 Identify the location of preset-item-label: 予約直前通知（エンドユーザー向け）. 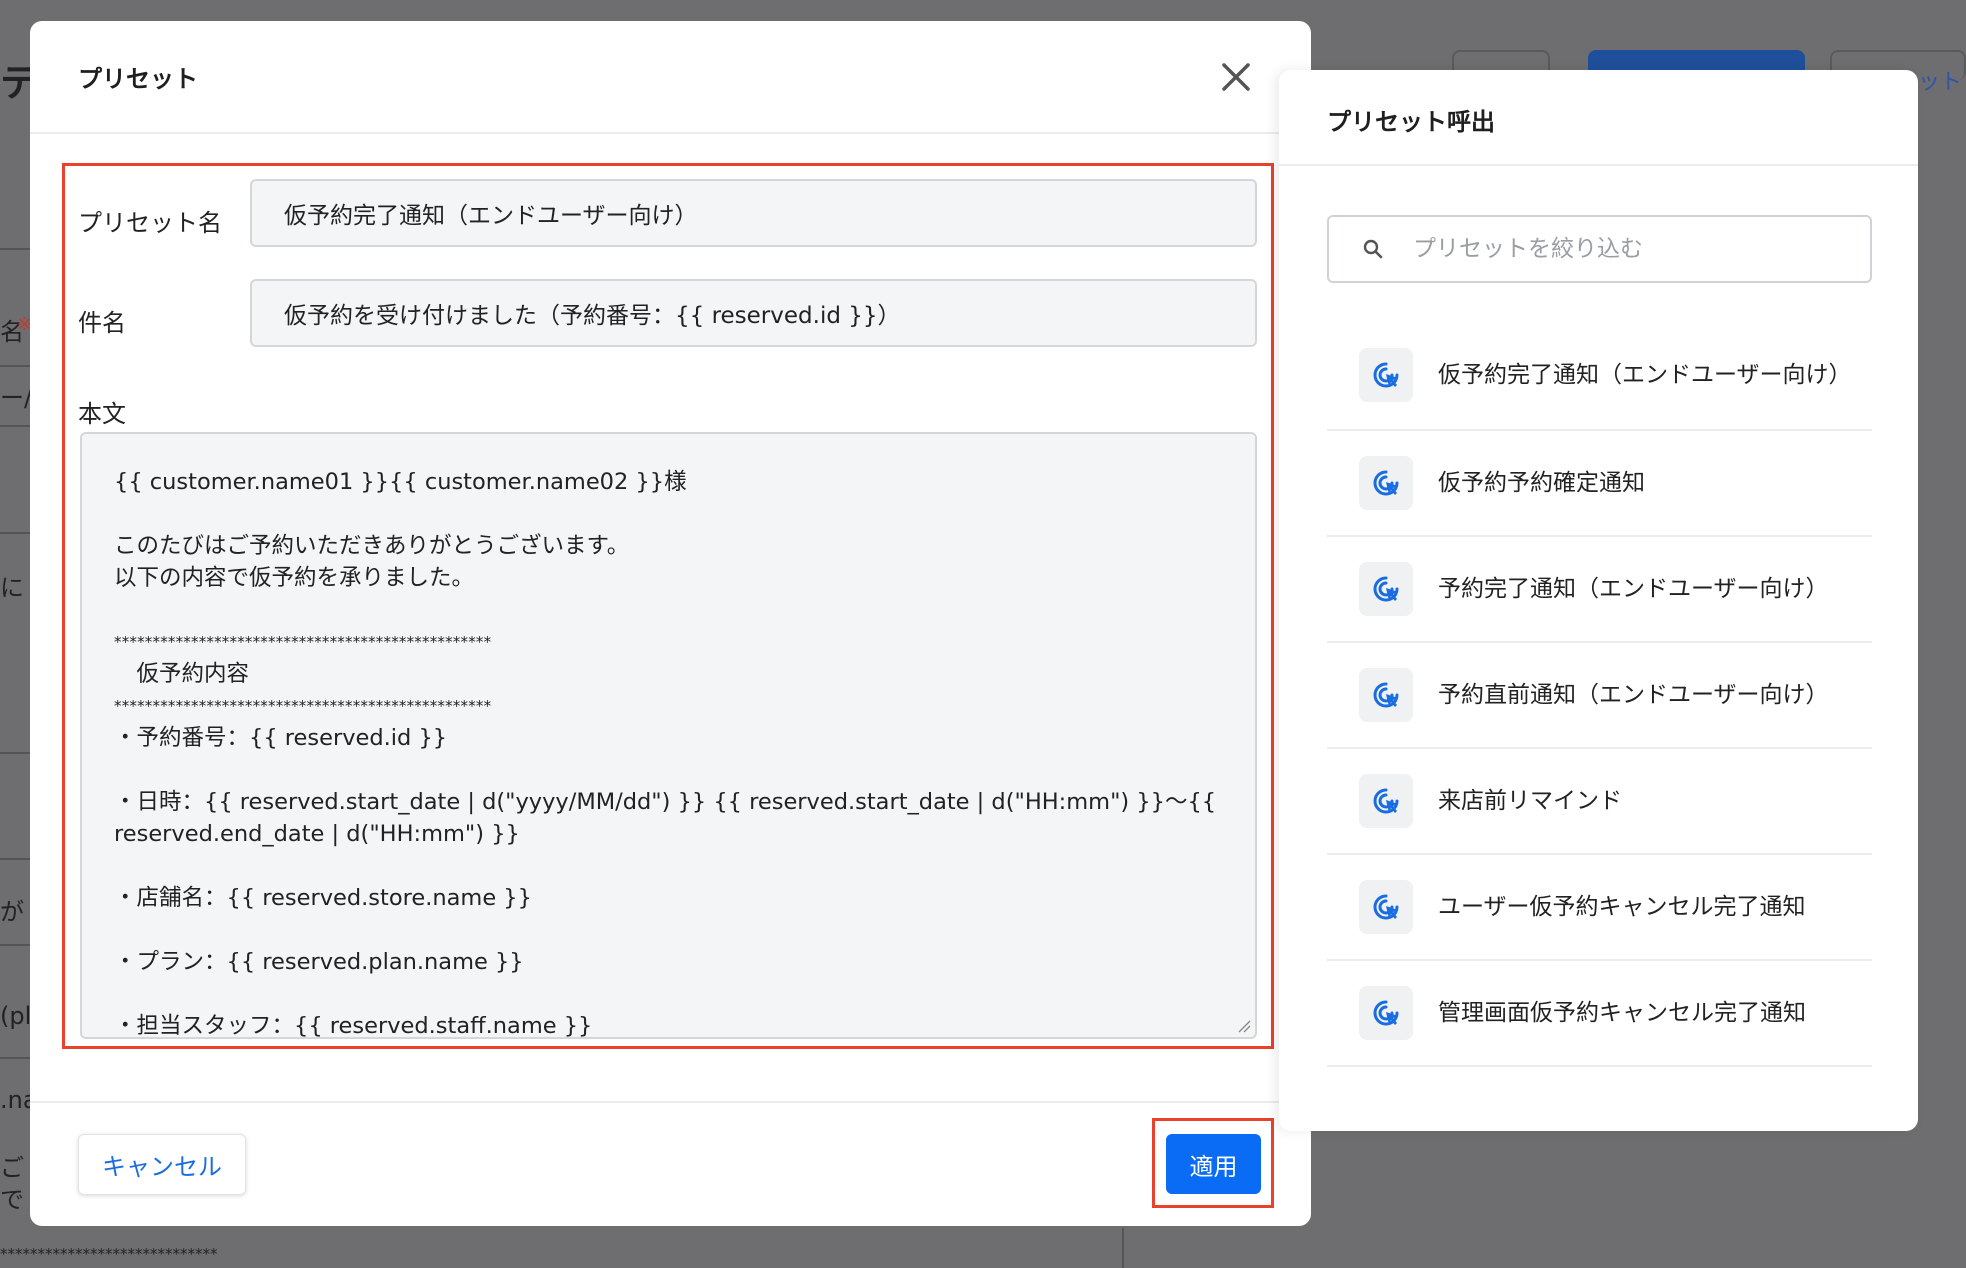
(1633, 695).